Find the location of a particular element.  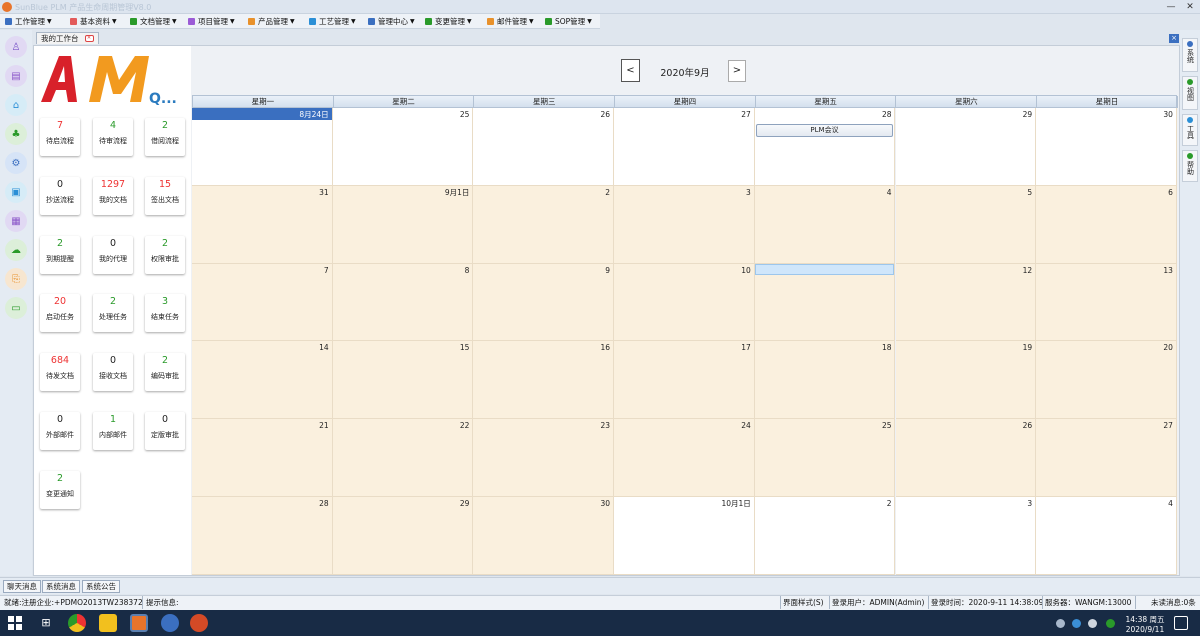

tray-volume-icon is located at coordinates (1092, 623).